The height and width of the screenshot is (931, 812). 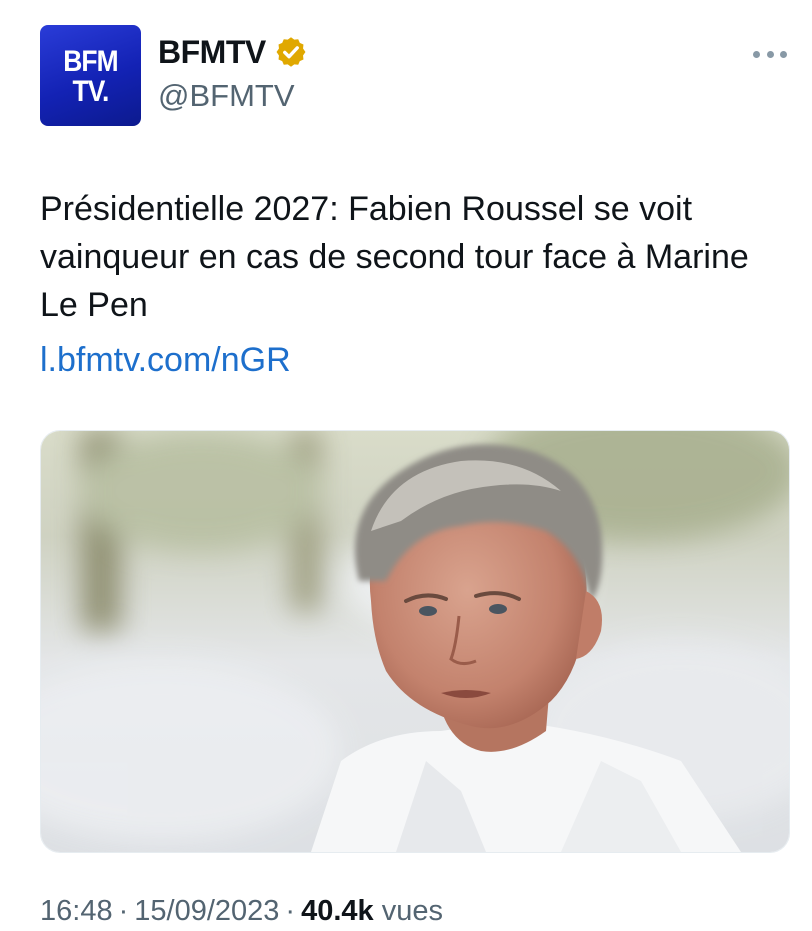 What do you see at coordinates (212, 52) in the screenshot?
I see `display-name: BFMTV` at bounding box center [212, 52].